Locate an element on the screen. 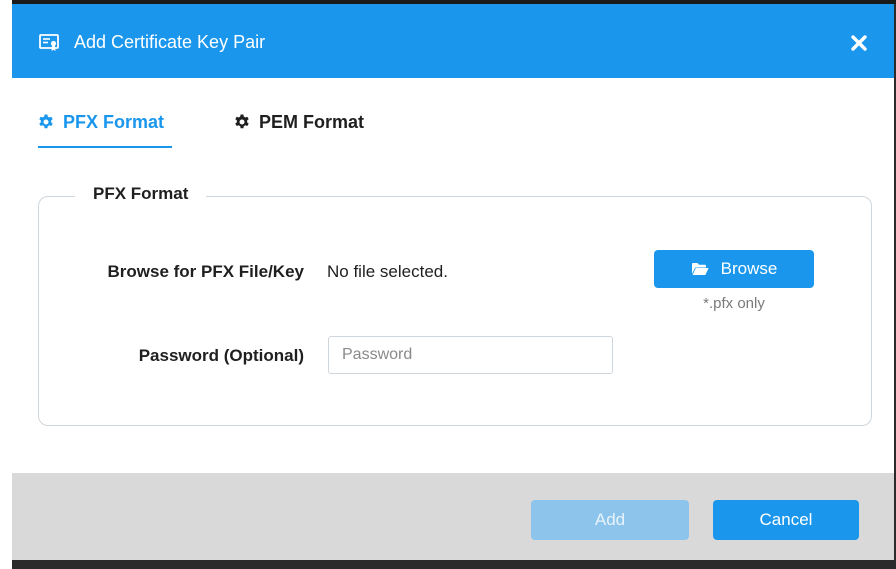 Image resolution: width=896 pixels, height=569 pixels. browse-file-label: Browse for PFX File/Key is located at coordinates (206, 271).